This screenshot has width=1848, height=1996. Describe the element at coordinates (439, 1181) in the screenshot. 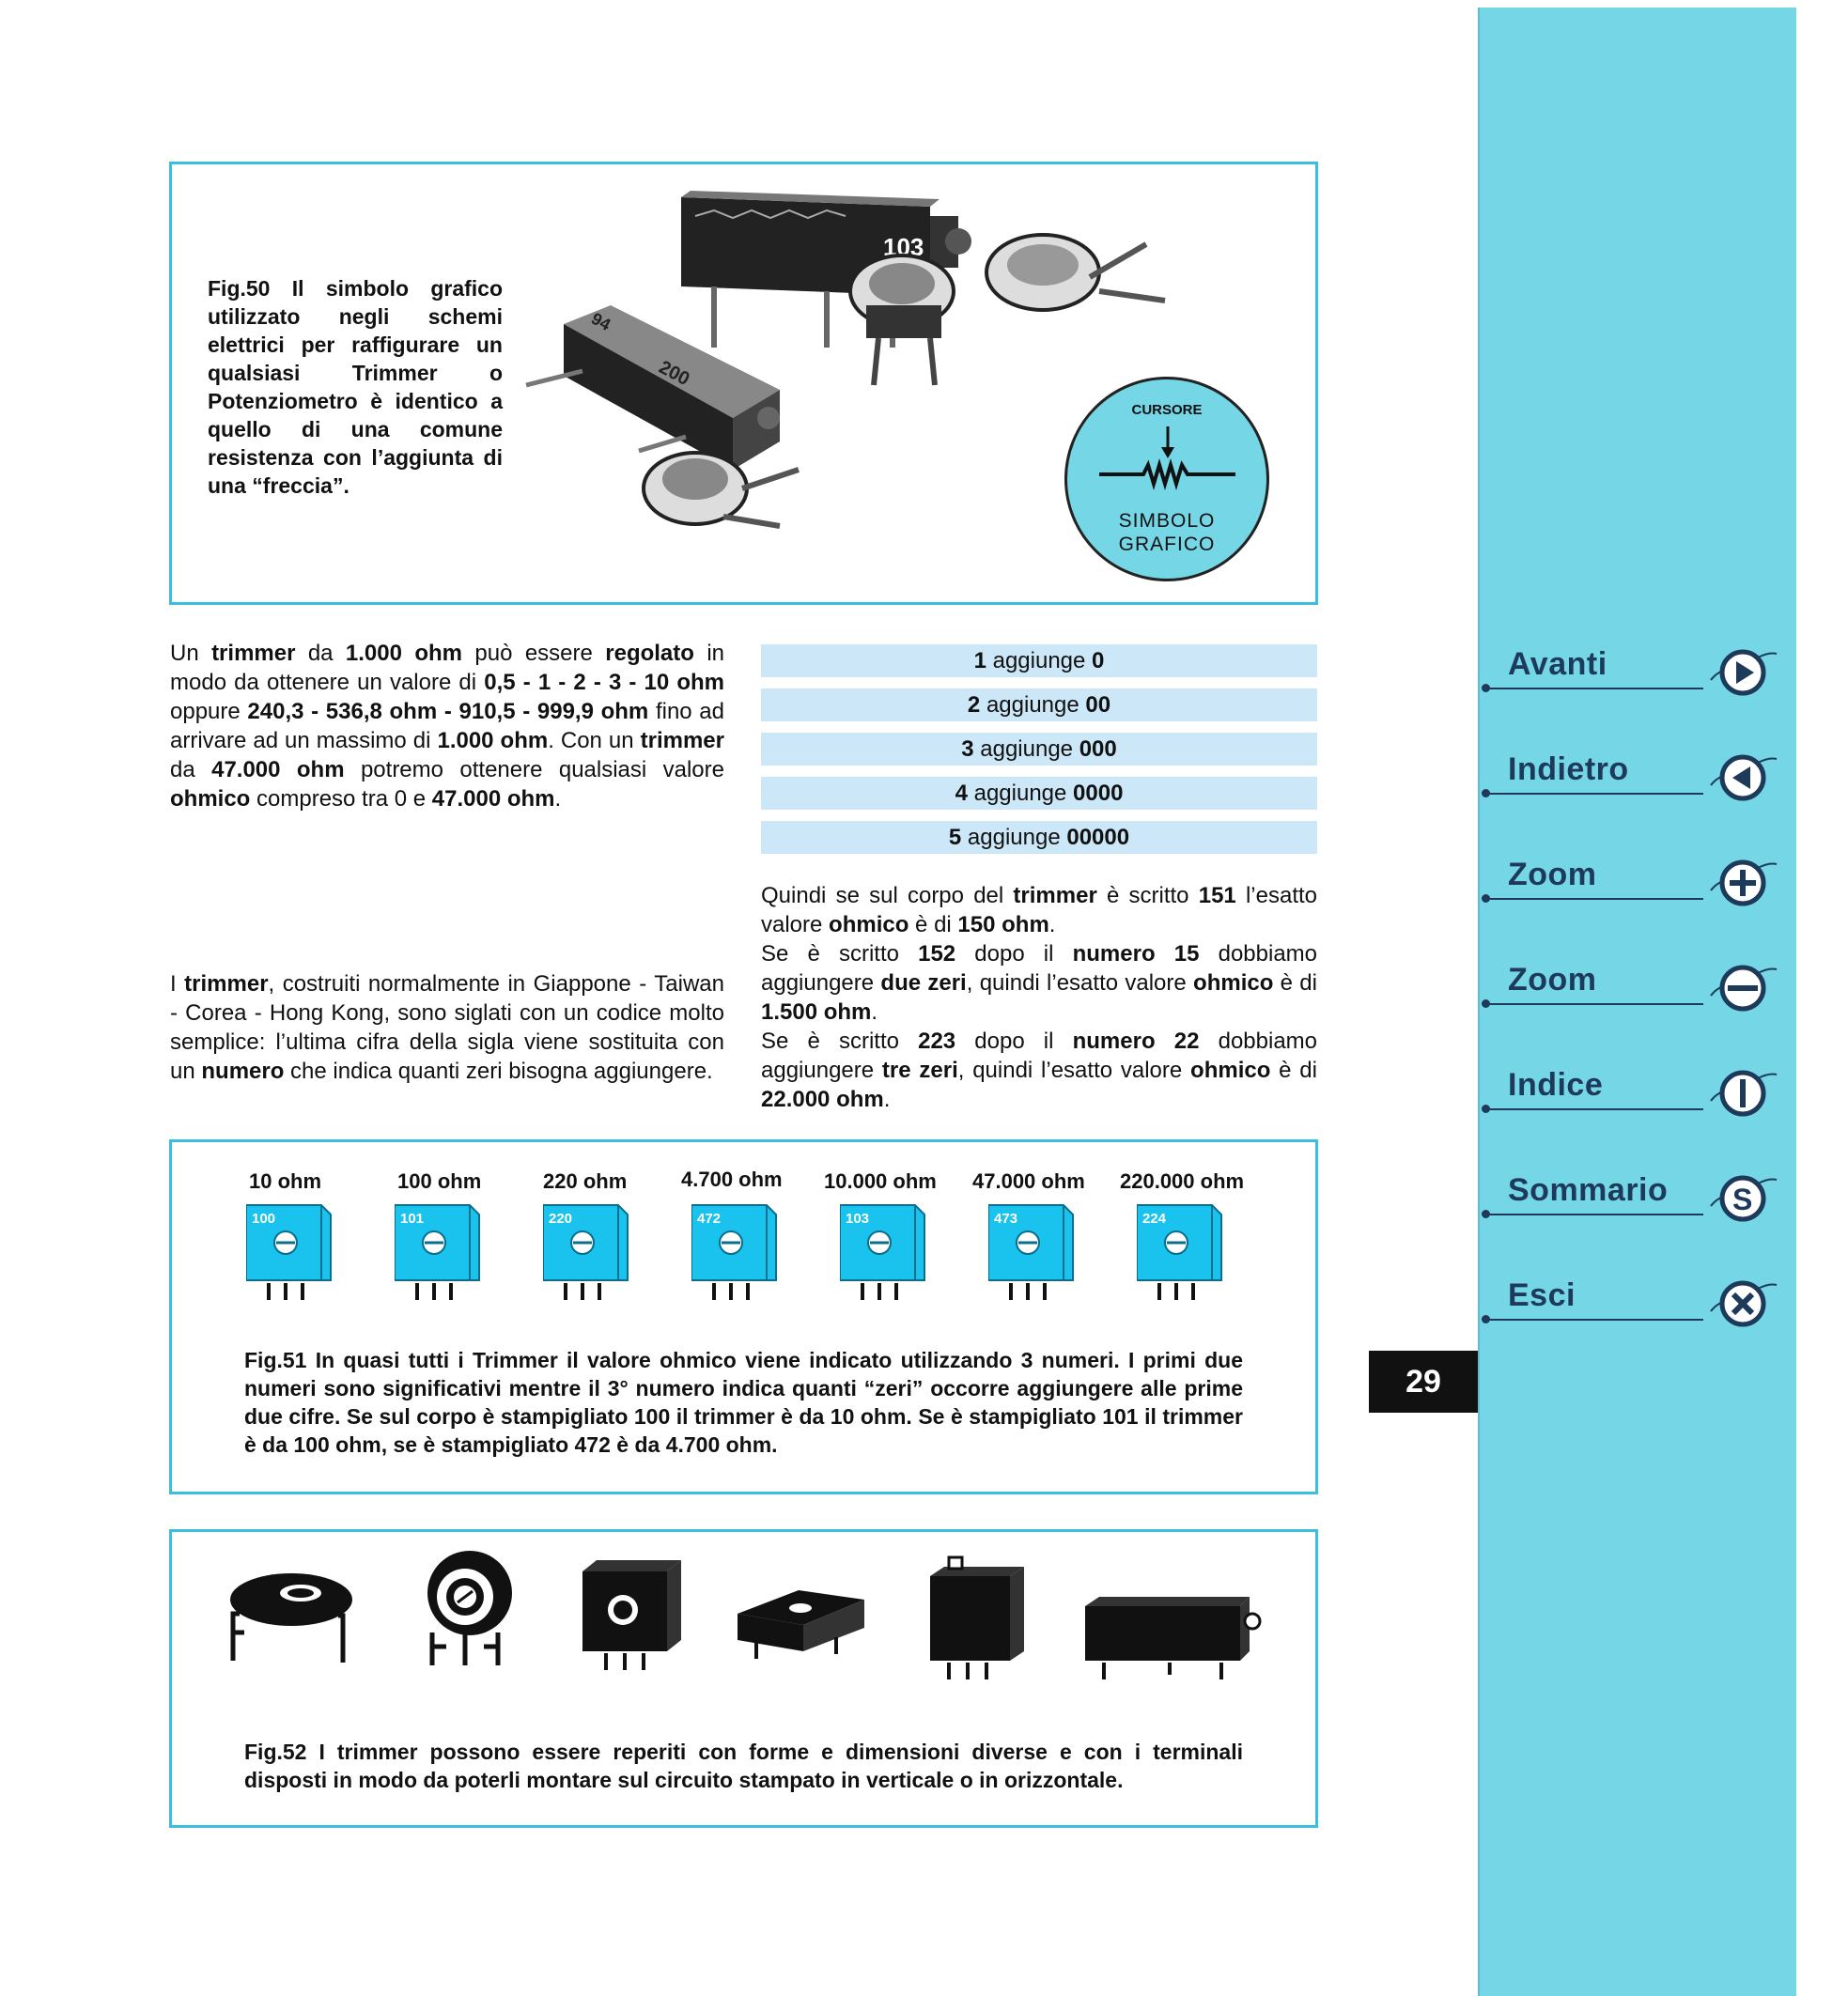

I see `trimmer-value-label: 100 ohm` at that location.